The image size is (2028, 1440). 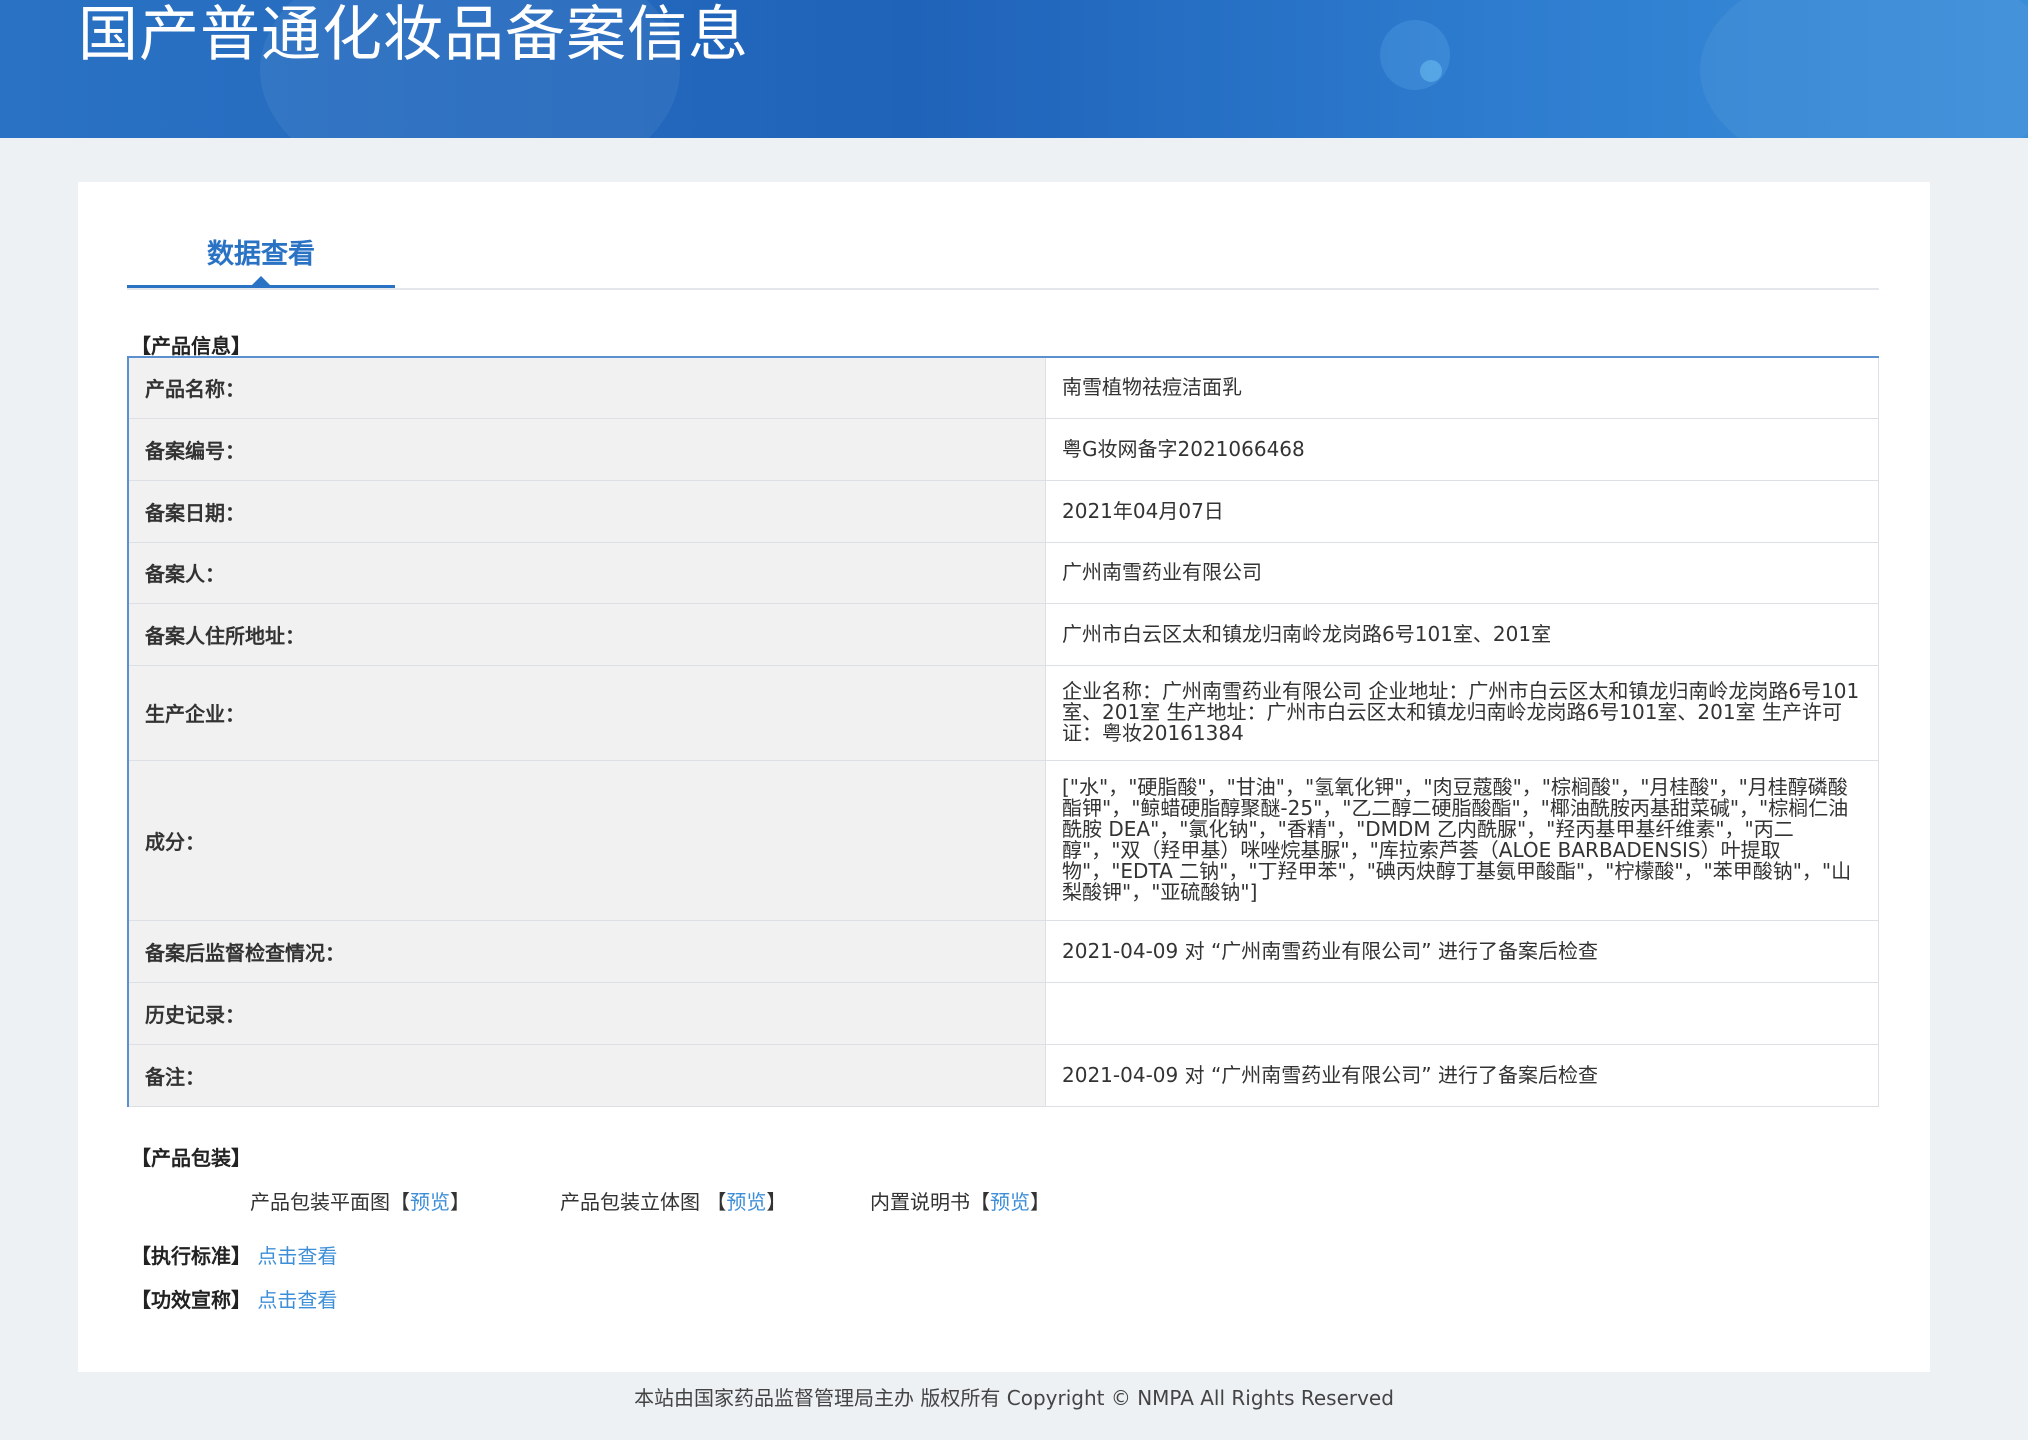 I want to click on row-label: 历史记录：, so click(x=586, y=1013).